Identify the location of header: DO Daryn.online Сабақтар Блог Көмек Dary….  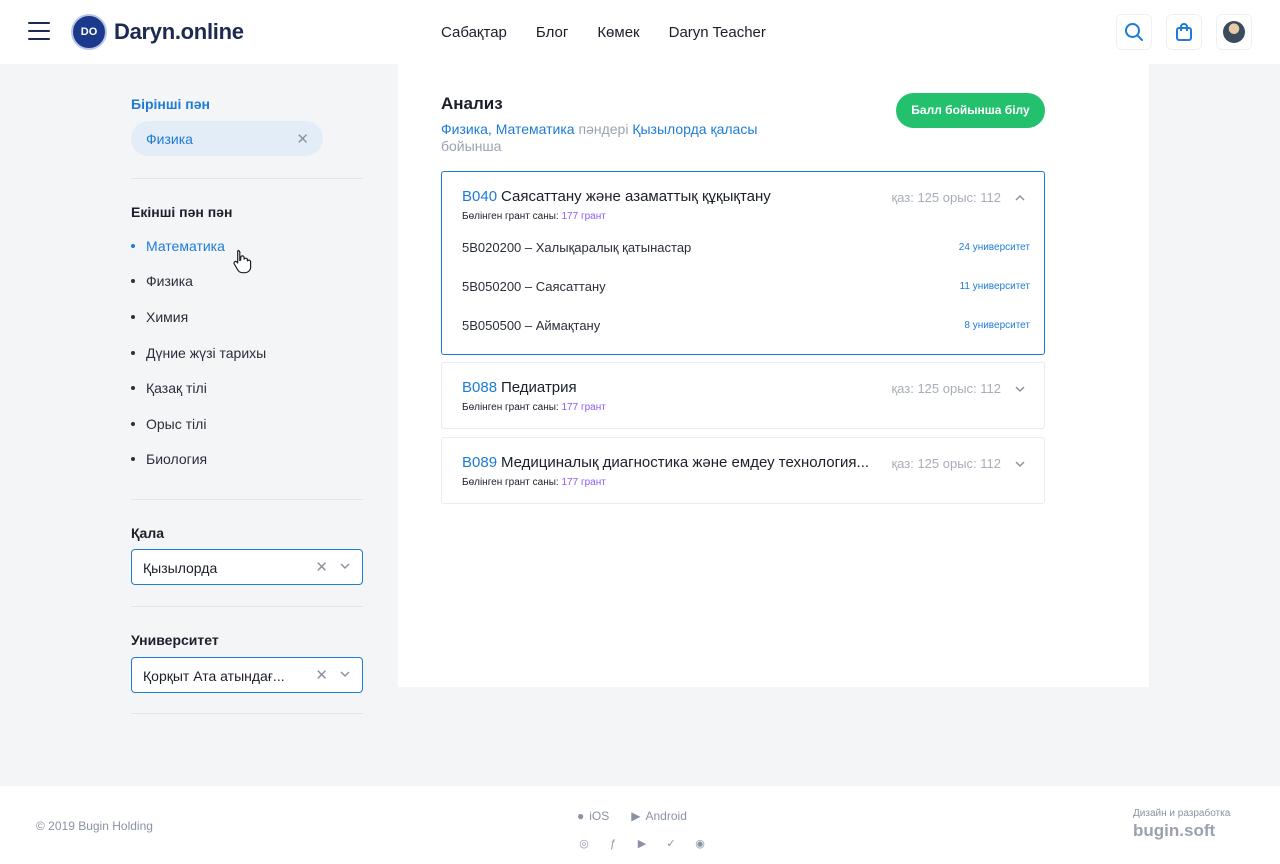
(640, 32).